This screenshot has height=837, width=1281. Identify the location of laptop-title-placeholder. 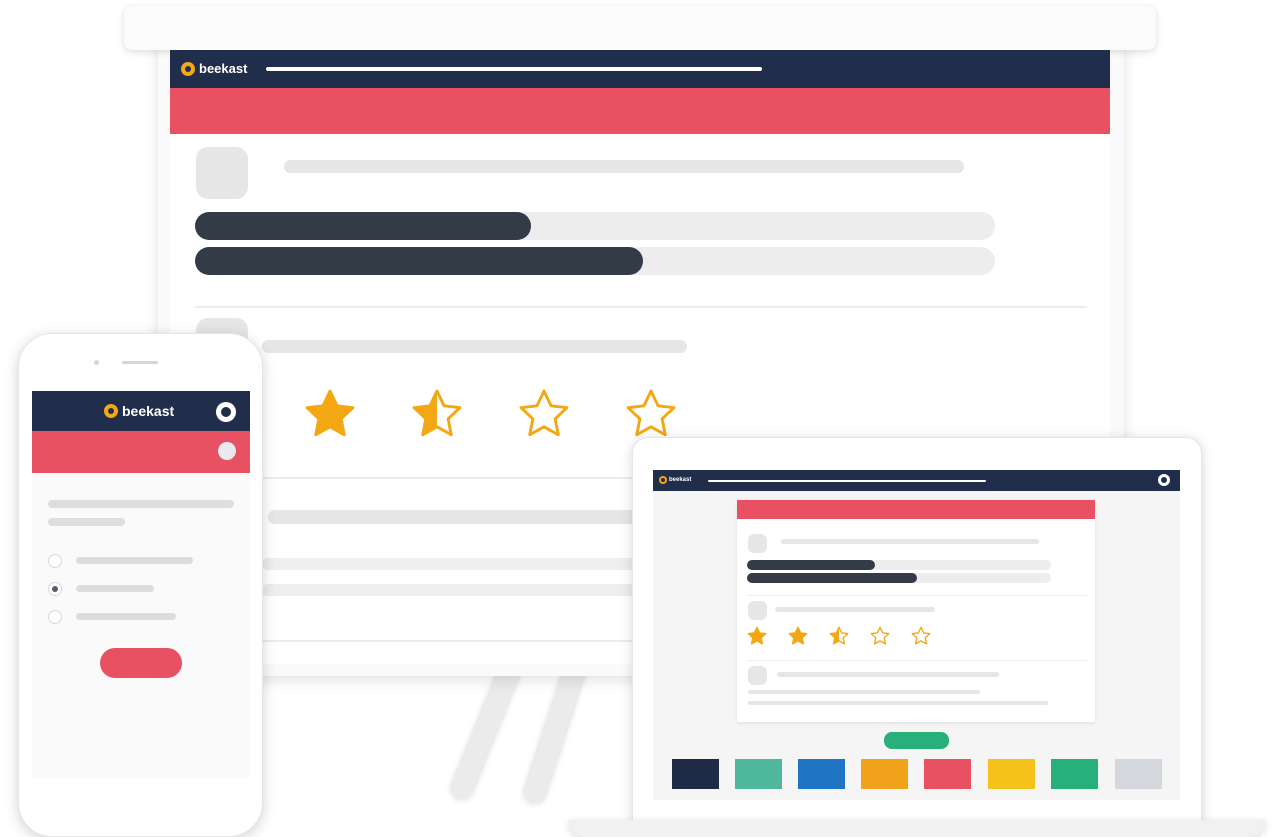
(847, 481).